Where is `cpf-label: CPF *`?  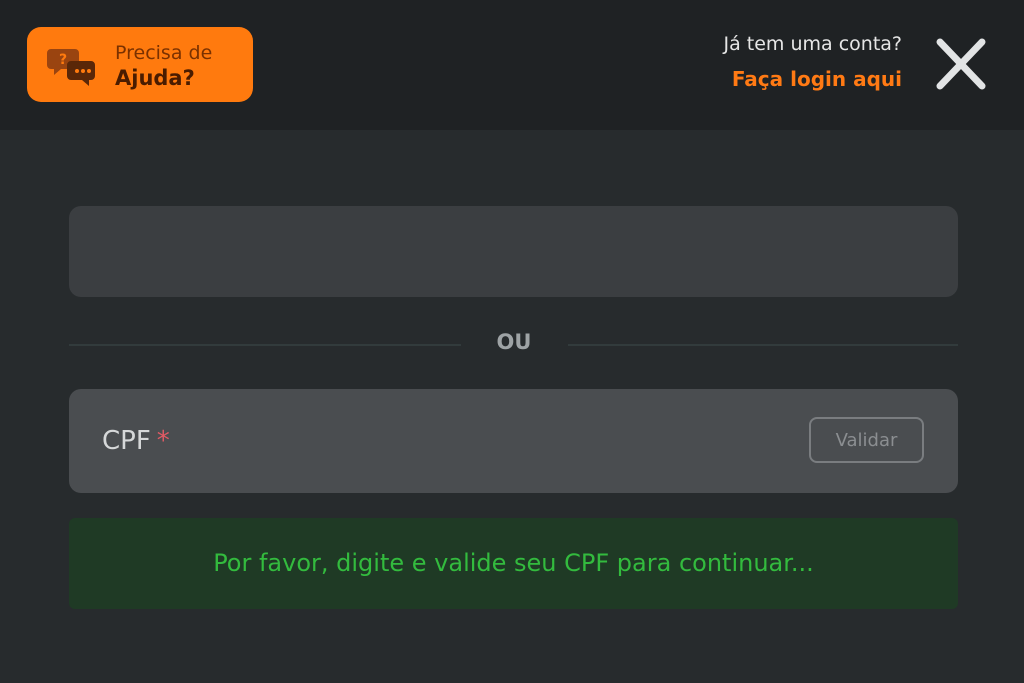 cpf-label: CPF * is located at coordinates (136, 441).